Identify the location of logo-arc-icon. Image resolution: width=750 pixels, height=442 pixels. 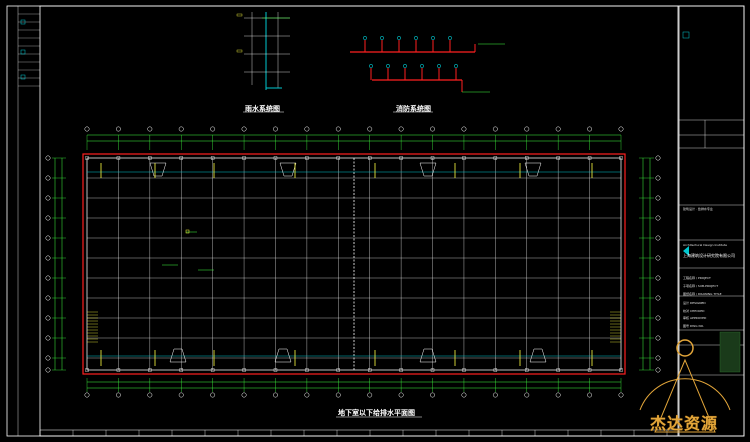
(685, 394).